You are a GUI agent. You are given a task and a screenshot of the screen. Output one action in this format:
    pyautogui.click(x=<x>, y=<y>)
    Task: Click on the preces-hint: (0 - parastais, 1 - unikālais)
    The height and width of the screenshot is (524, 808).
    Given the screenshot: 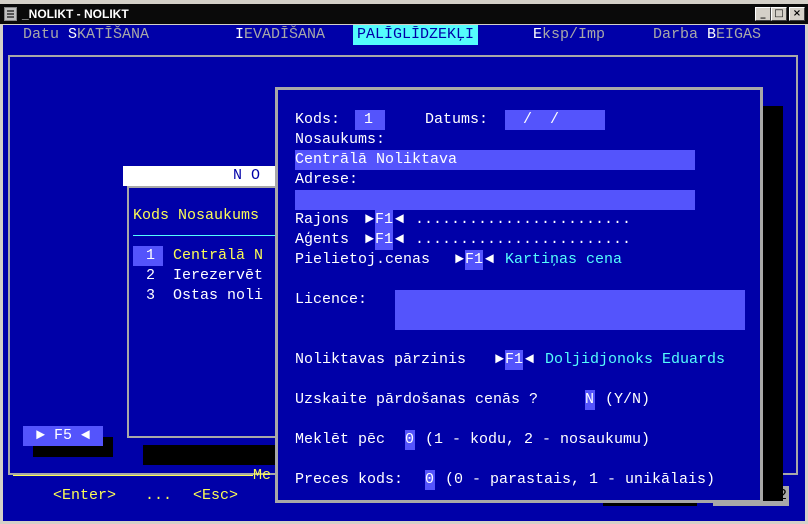 What is the action you would take?
    pyautogui.click(x=580, y=479)
    